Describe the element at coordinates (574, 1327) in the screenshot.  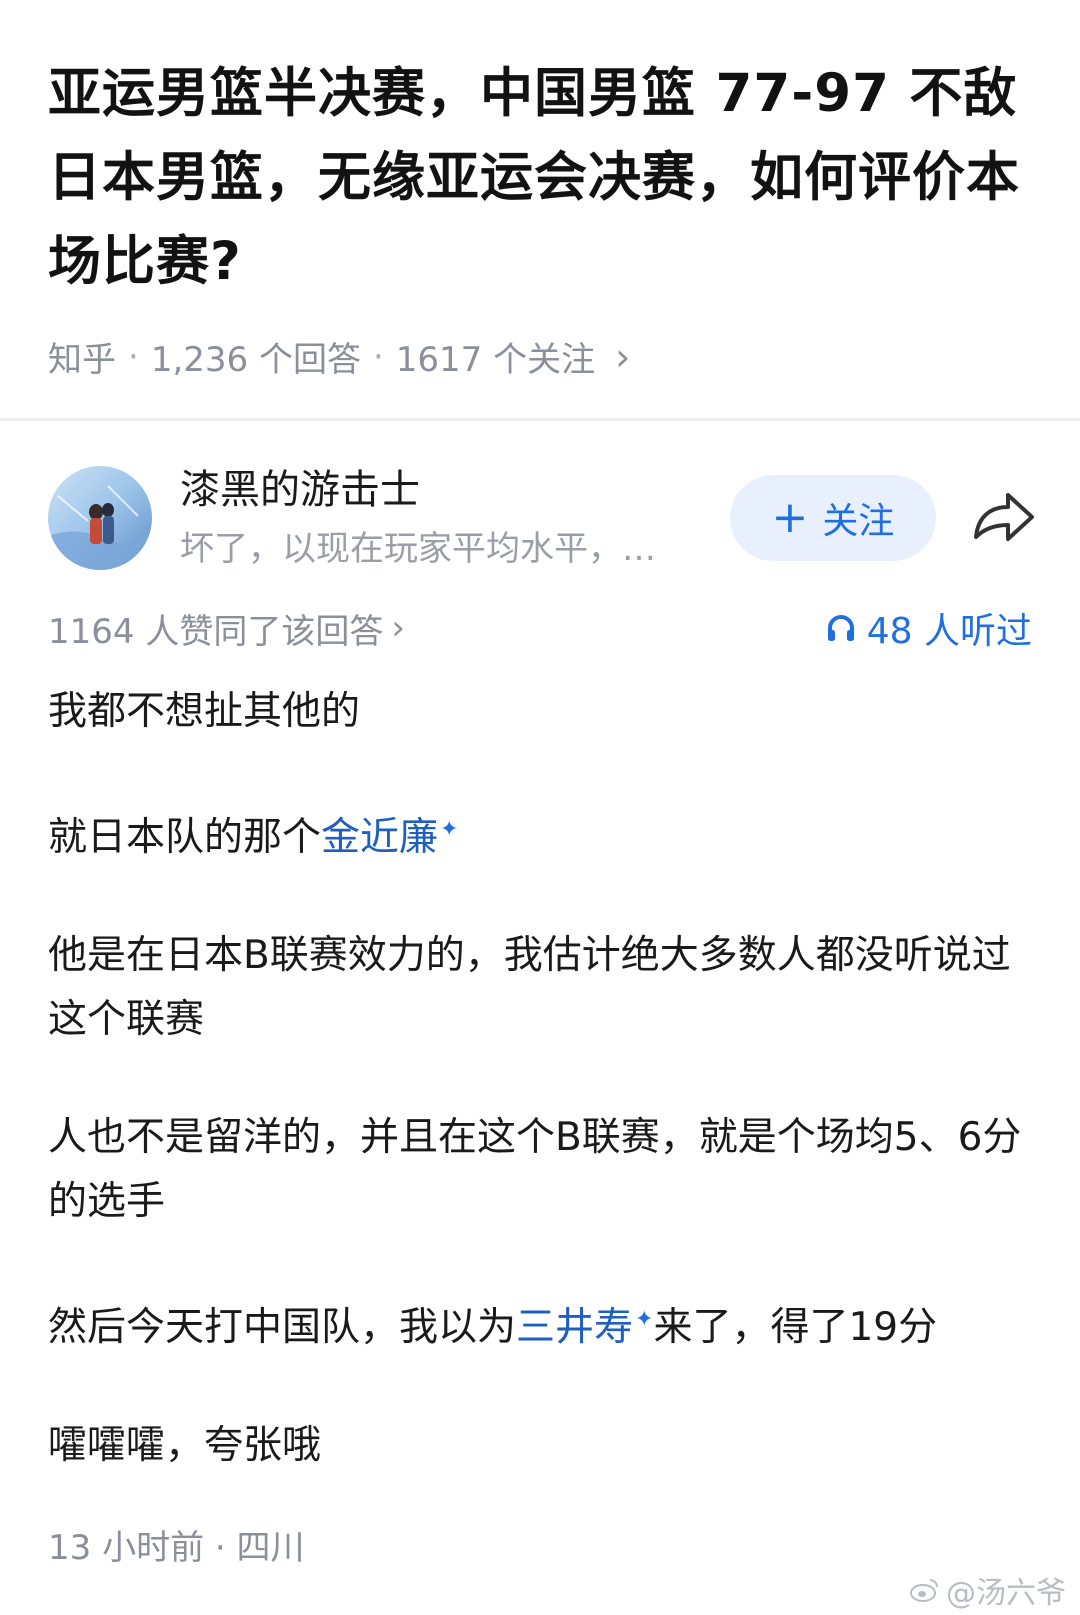
I see `entity-link-mitsui-hisashi: 三井寿` at that location.